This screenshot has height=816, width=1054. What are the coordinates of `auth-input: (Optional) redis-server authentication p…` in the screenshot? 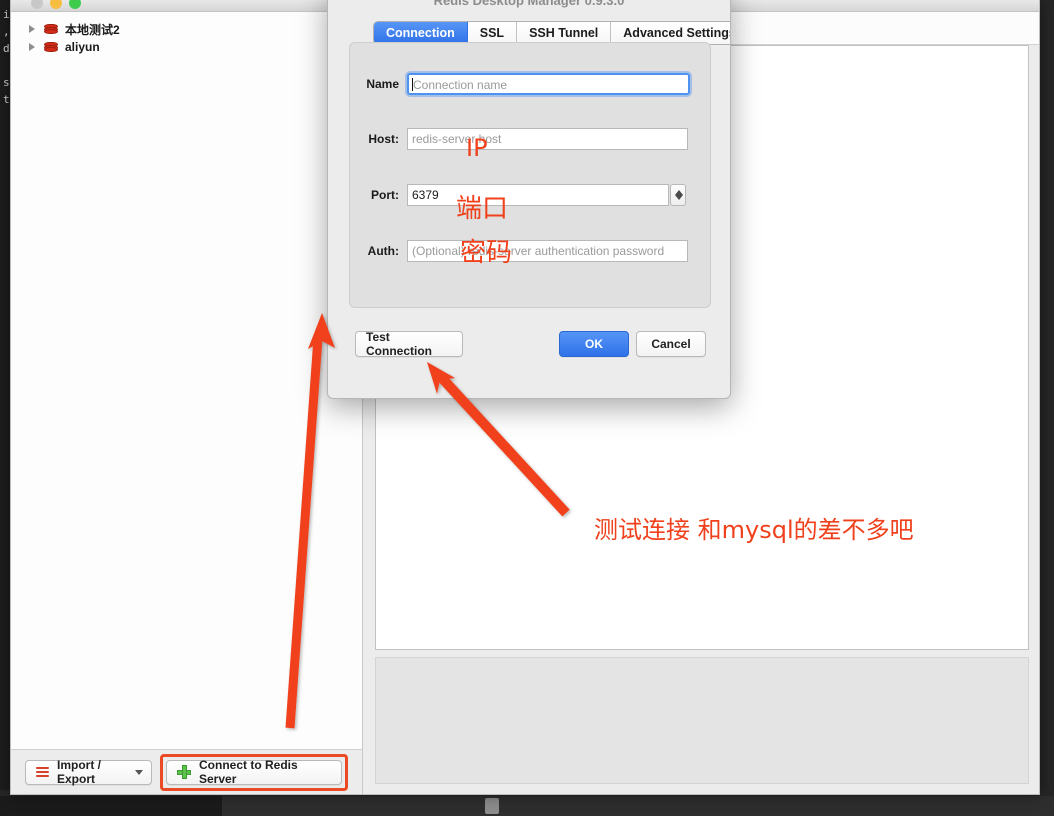 It's located at (547, 251).